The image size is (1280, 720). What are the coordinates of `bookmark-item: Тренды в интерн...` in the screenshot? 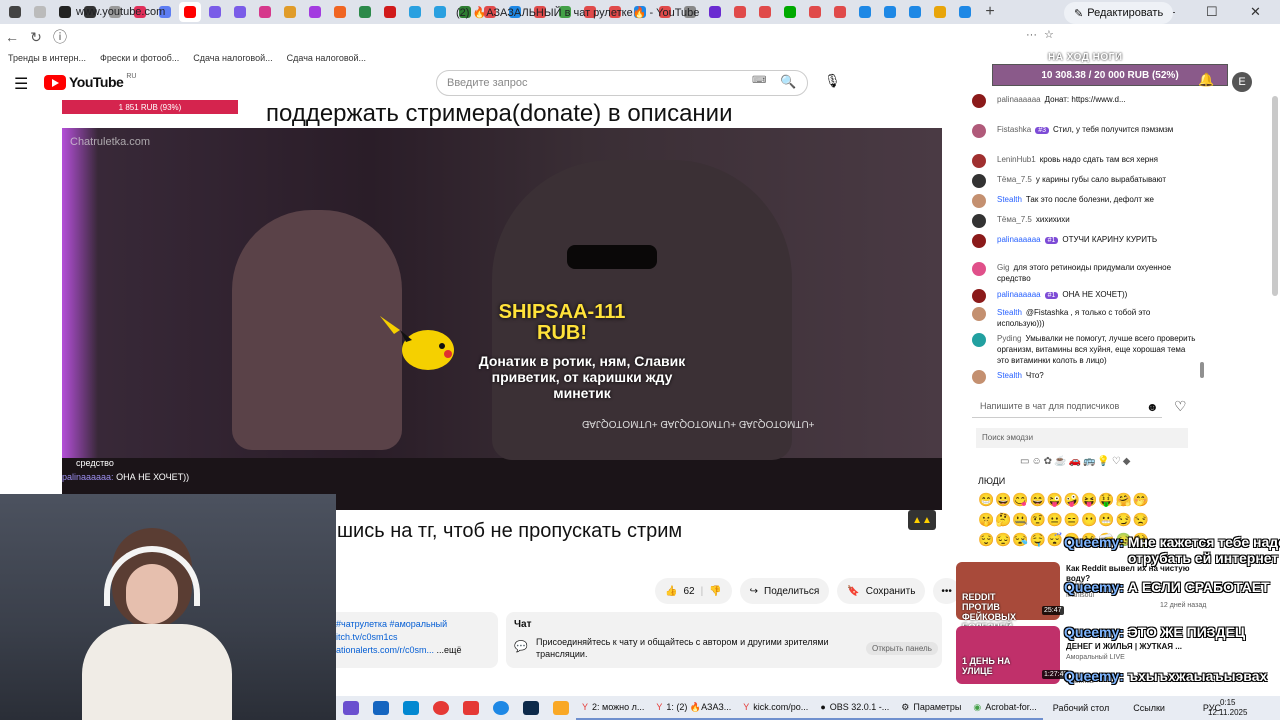 It's located at (47, 58).